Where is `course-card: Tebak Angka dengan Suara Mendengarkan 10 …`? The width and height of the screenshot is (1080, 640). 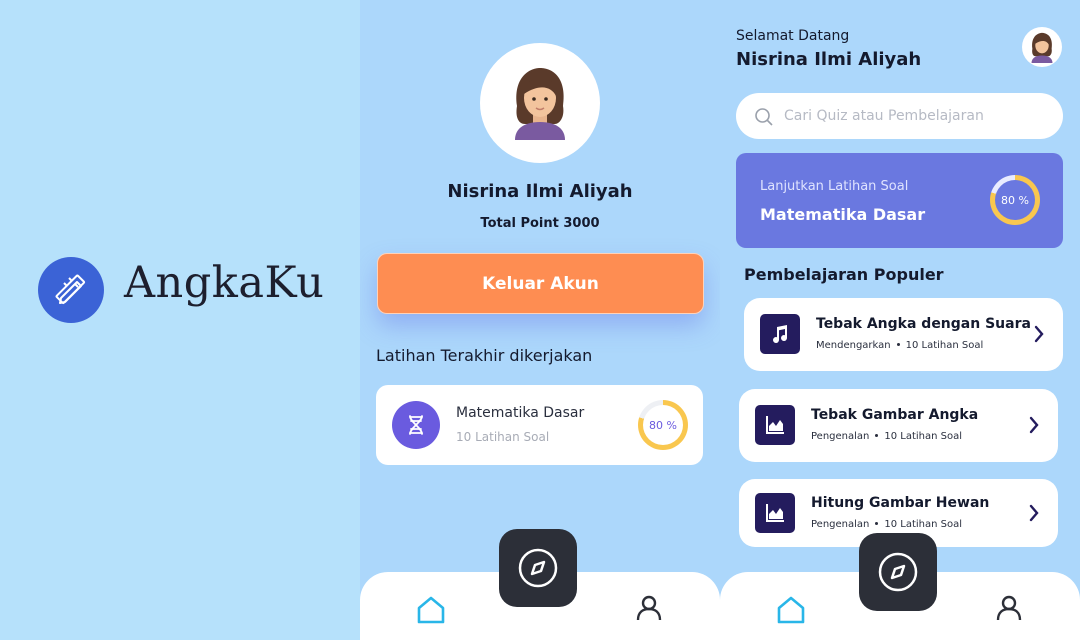 course-card: Tebak Angka dengan Suara Mendengarkan 10 … is located at coordinates (903, 334).